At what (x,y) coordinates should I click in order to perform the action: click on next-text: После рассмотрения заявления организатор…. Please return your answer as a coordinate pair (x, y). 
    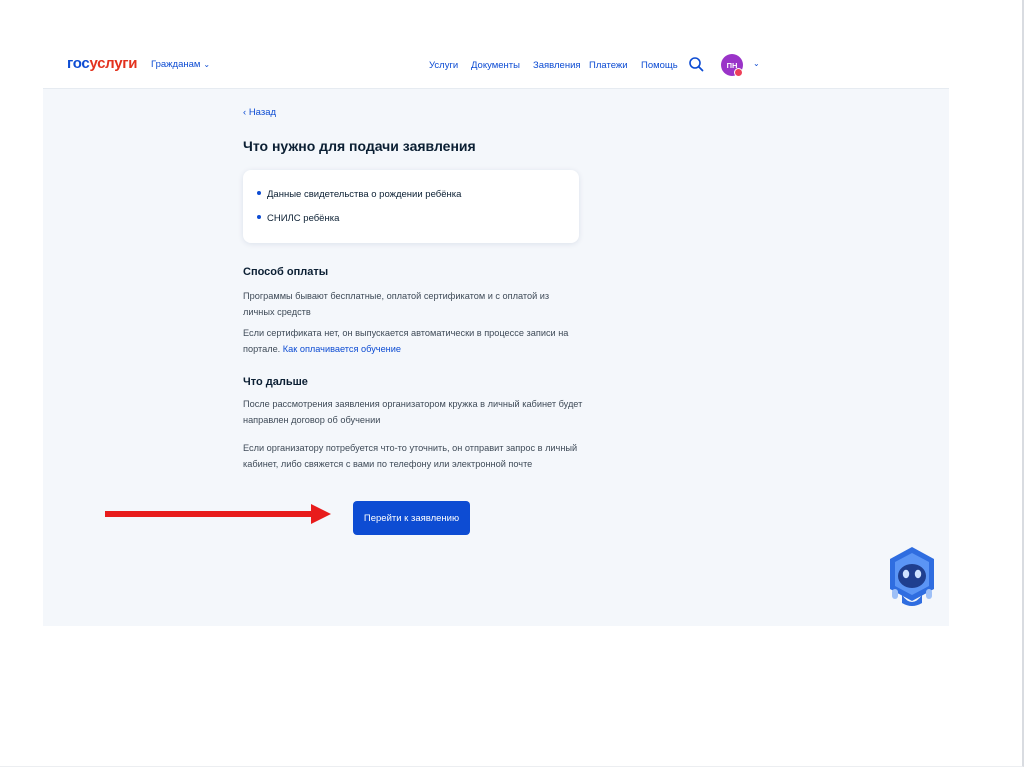
    Looking at the image, I should click on (413, 412).